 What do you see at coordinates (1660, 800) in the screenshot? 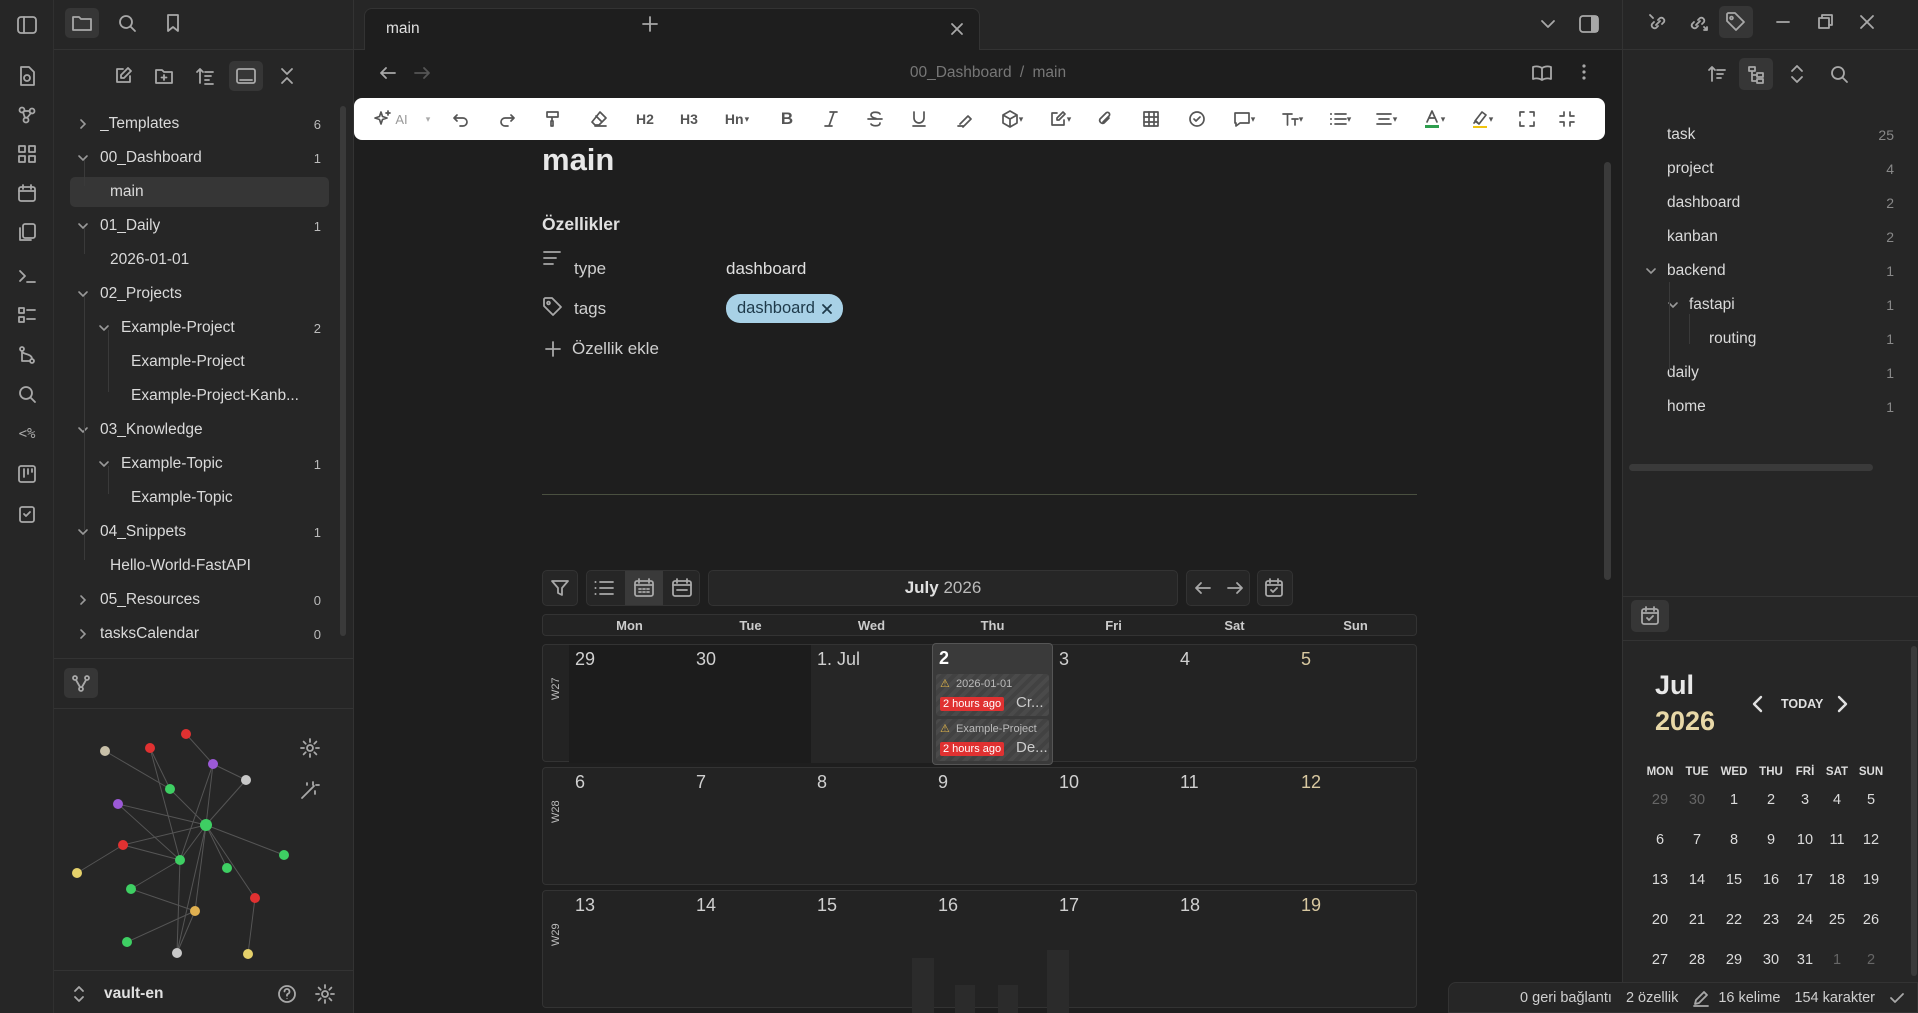
I see `mini-cal-day: 29` at bounding box center [1660, 800].